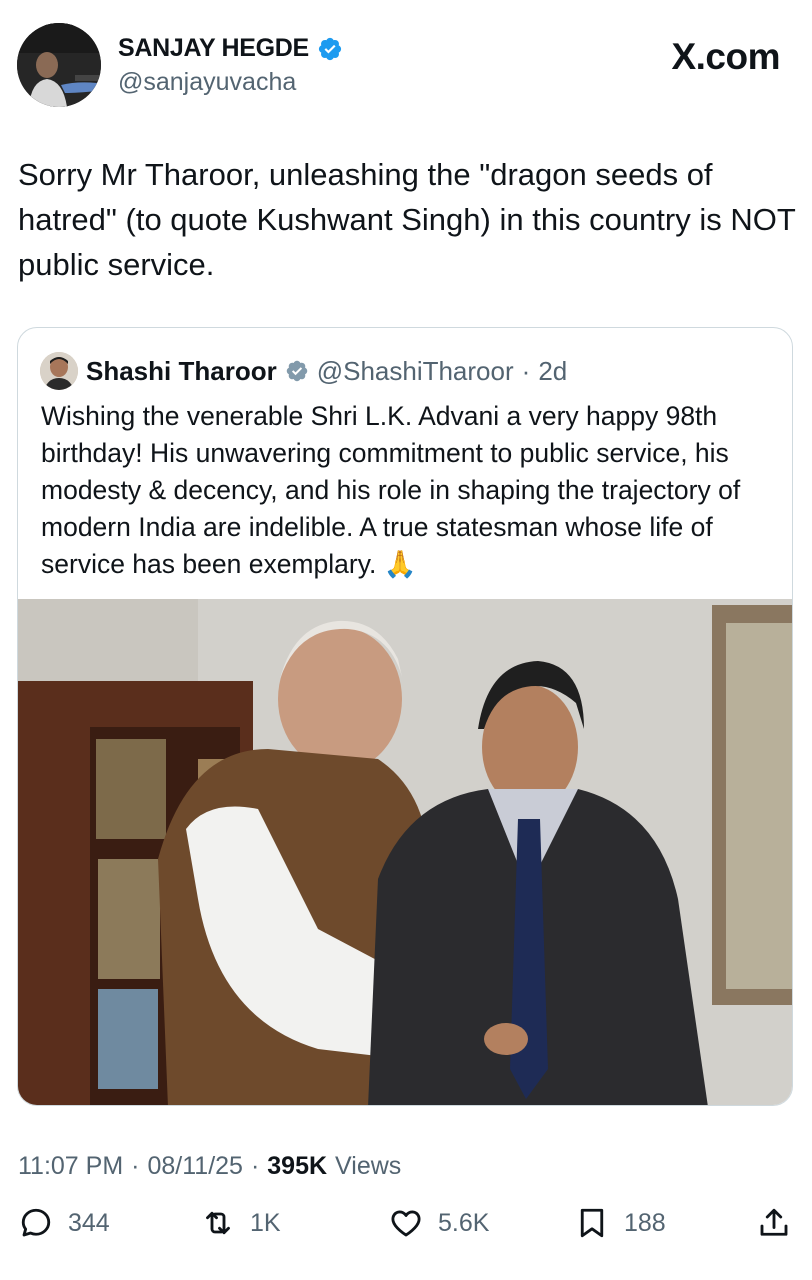  Describe the element at coordinates (297, 1166) in the screenshot. I see `views-count: 395K` at that location.